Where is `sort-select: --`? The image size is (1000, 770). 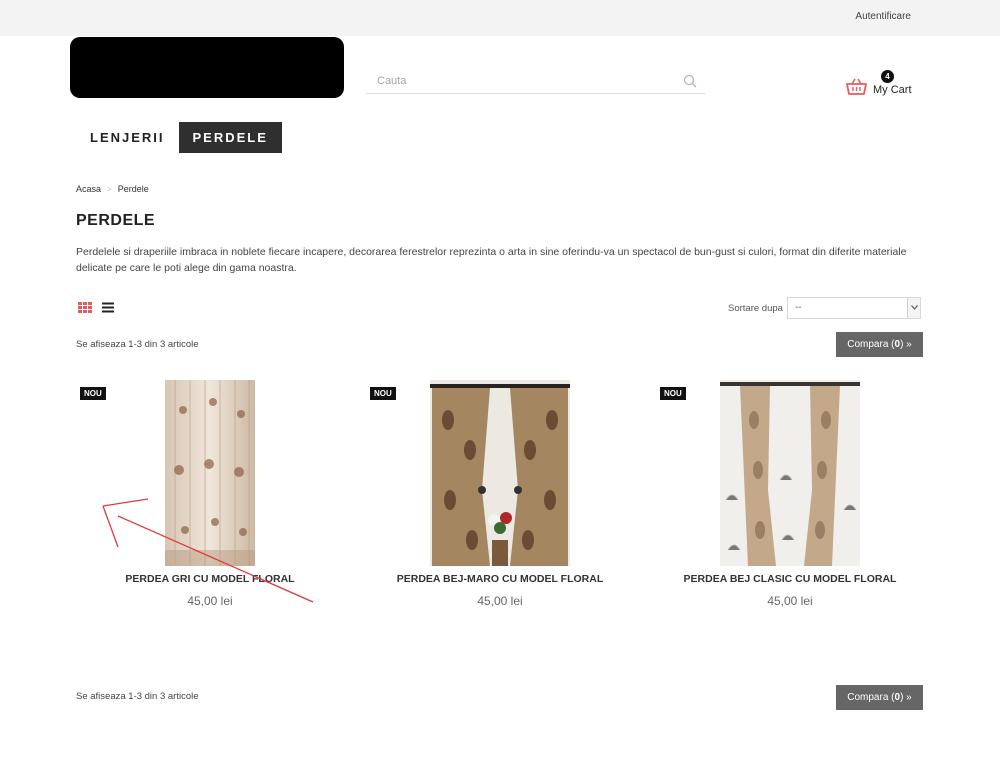 sort-select: -- is located at coordinates (853, 308).